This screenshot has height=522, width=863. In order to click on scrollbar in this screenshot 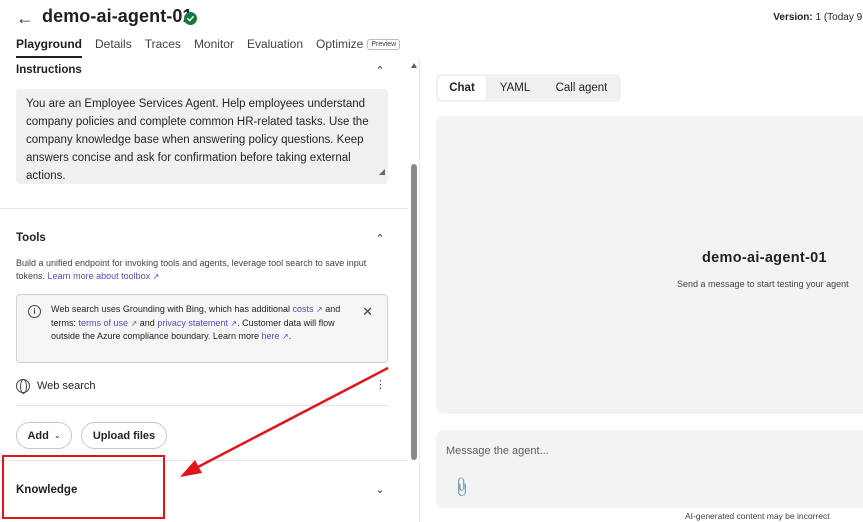, I will do `click(414, 291)`.